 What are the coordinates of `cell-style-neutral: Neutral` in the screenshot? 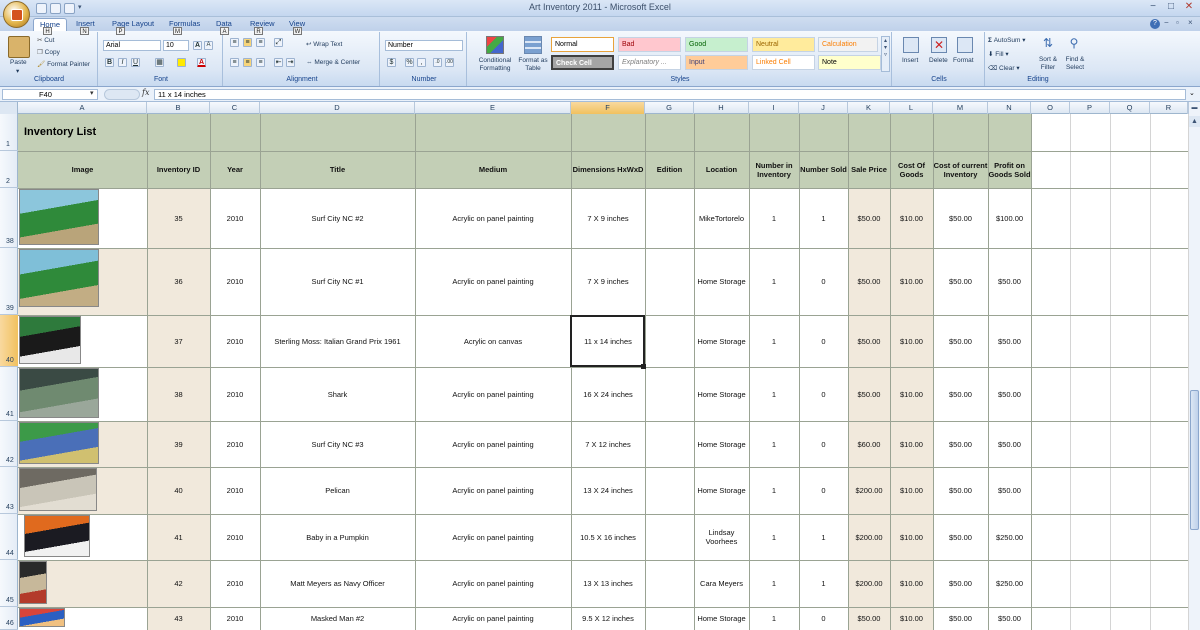 It's located at (783, 44).